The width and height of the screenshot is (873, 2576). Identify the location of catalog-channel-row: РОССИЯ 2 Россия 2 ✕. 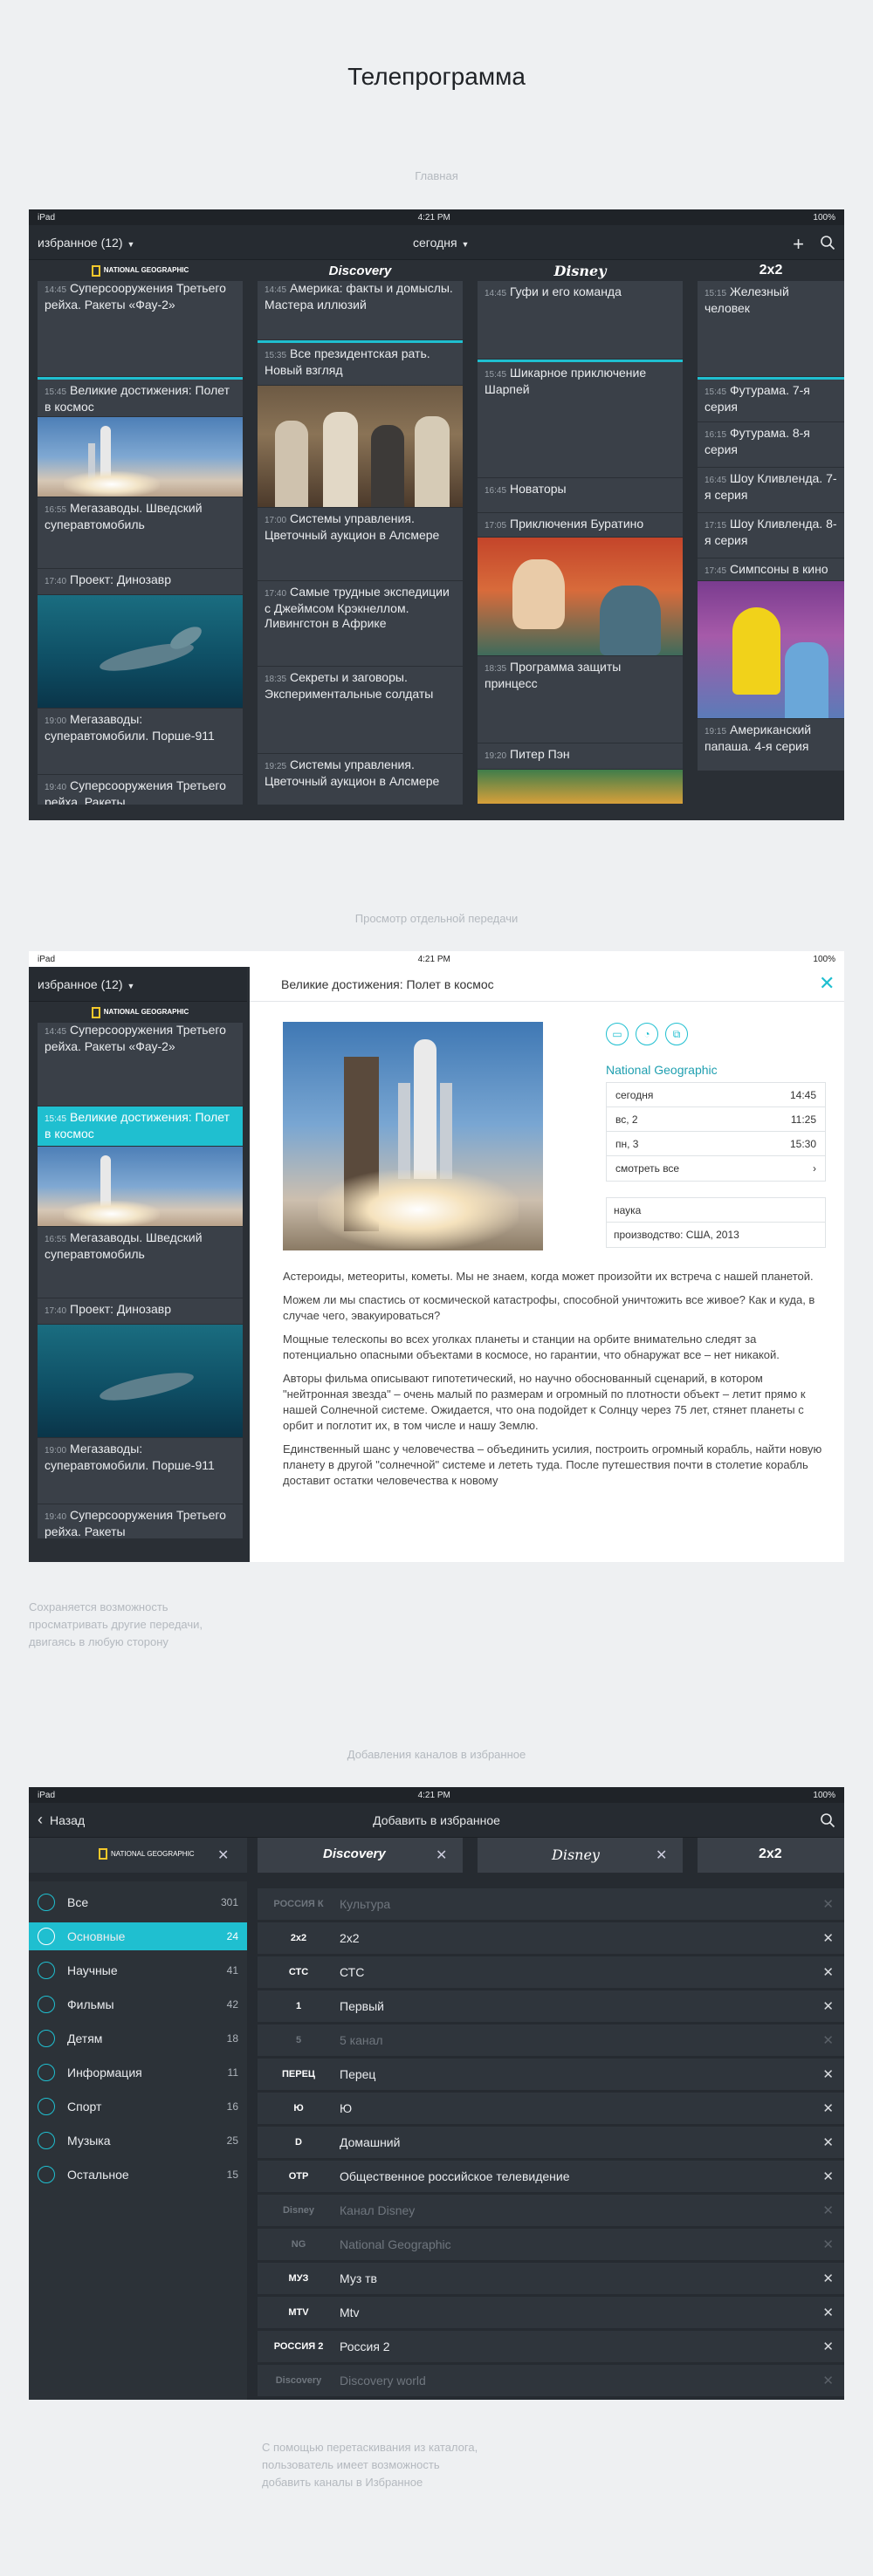
(551, 2346).